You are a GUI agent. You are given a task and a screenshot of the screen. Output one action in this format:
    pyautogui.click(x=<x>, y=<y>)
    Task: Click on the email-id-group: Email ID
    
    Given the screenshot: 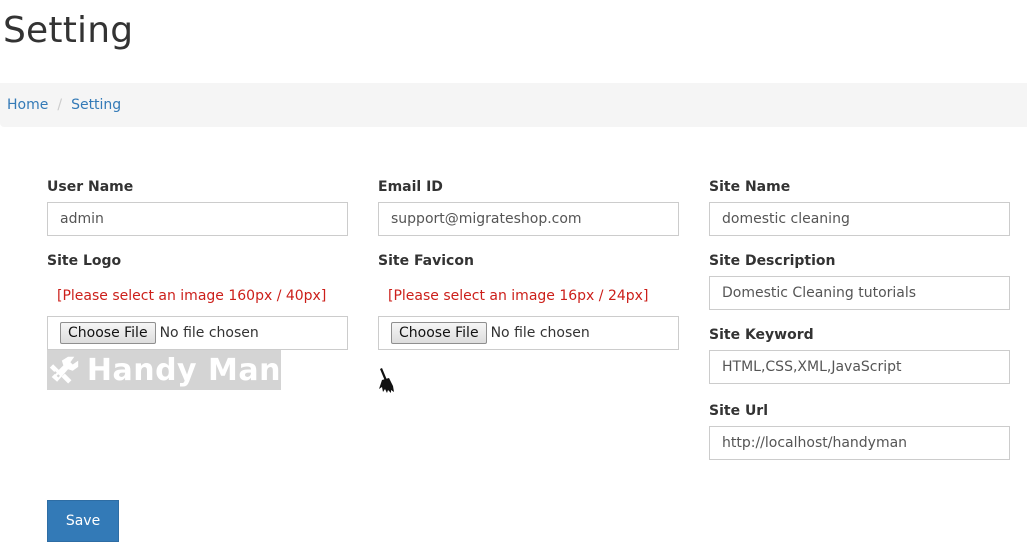 What is the action you would take?
    pyautogui.click(x=528, y=206)
    